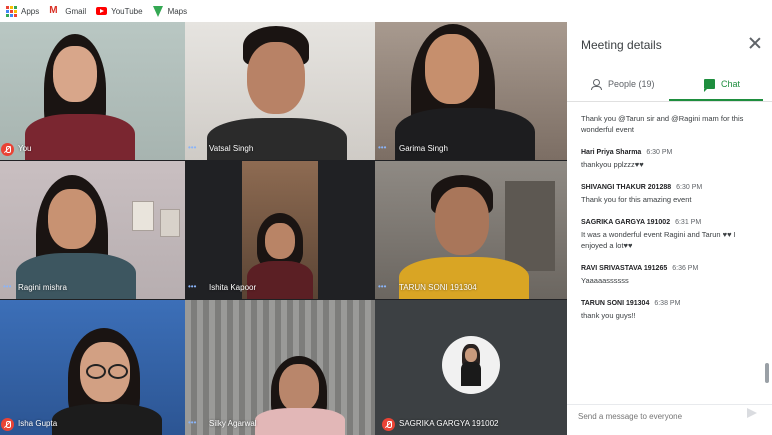 Image resolution: width=772 pixels, height=435 pixels. Describe the element at coordinates (38, 423) in the screenshot. I see `participant-name: Isha Gupta` at that location.